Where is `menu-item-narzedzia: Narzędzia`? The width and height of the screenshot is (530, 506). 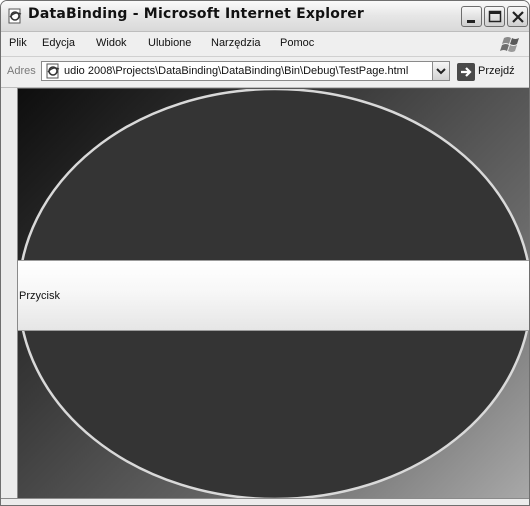 menu-item-narzedzia: Narzędzia is located at coordinates (236, 43).